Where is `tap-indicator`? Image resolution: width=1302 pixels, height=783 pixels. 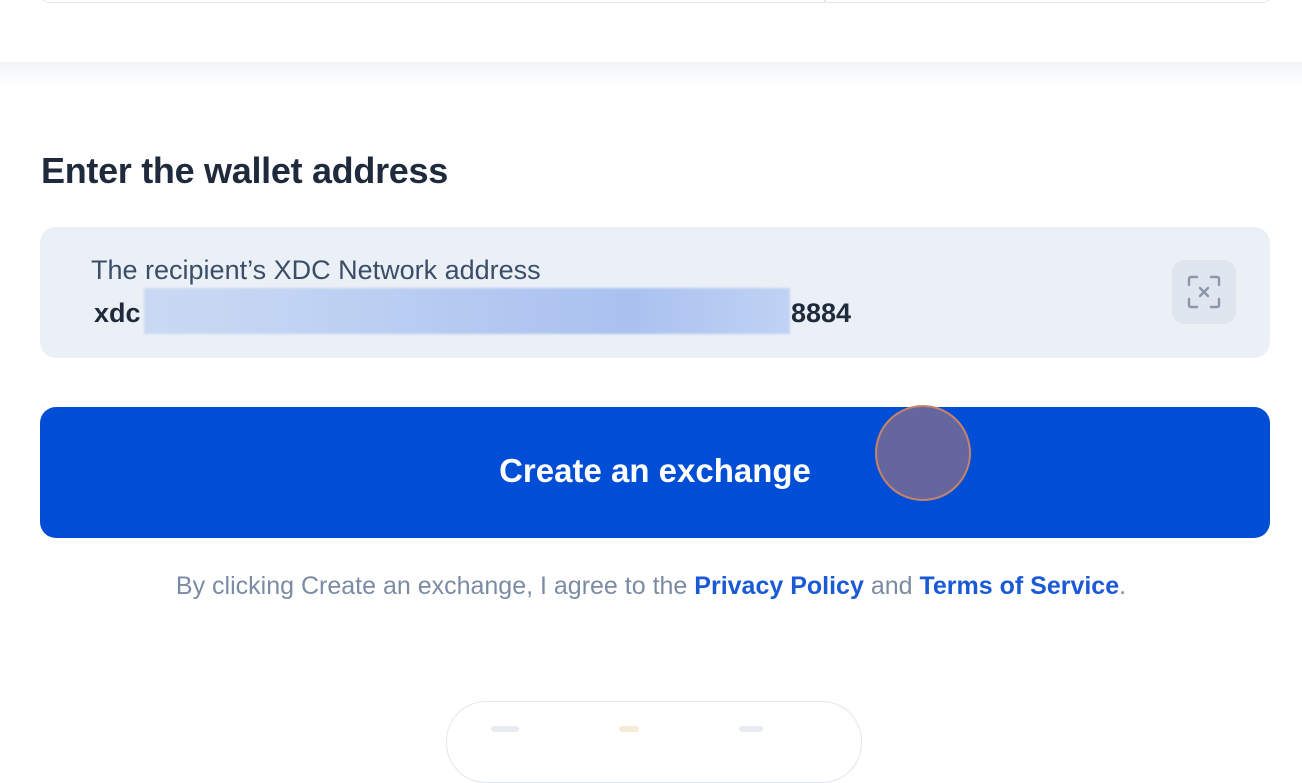
tap-indicator is located at coordinates (923, 453).